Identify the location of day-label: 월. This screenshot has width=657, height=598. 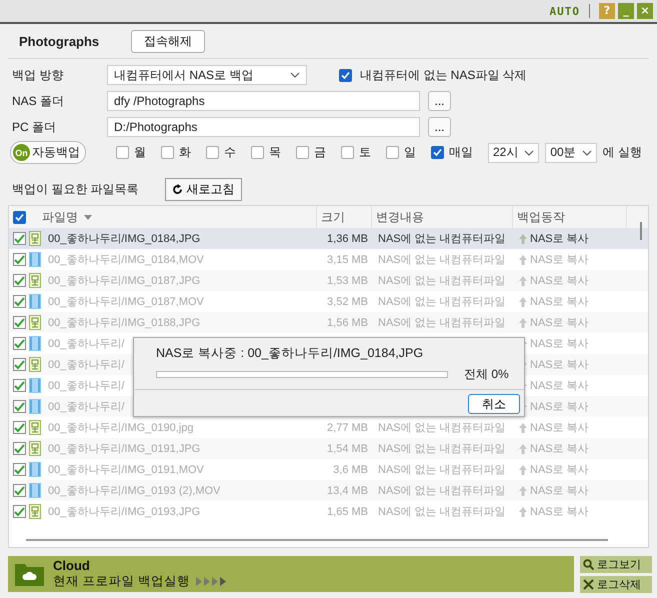
(140, 152).